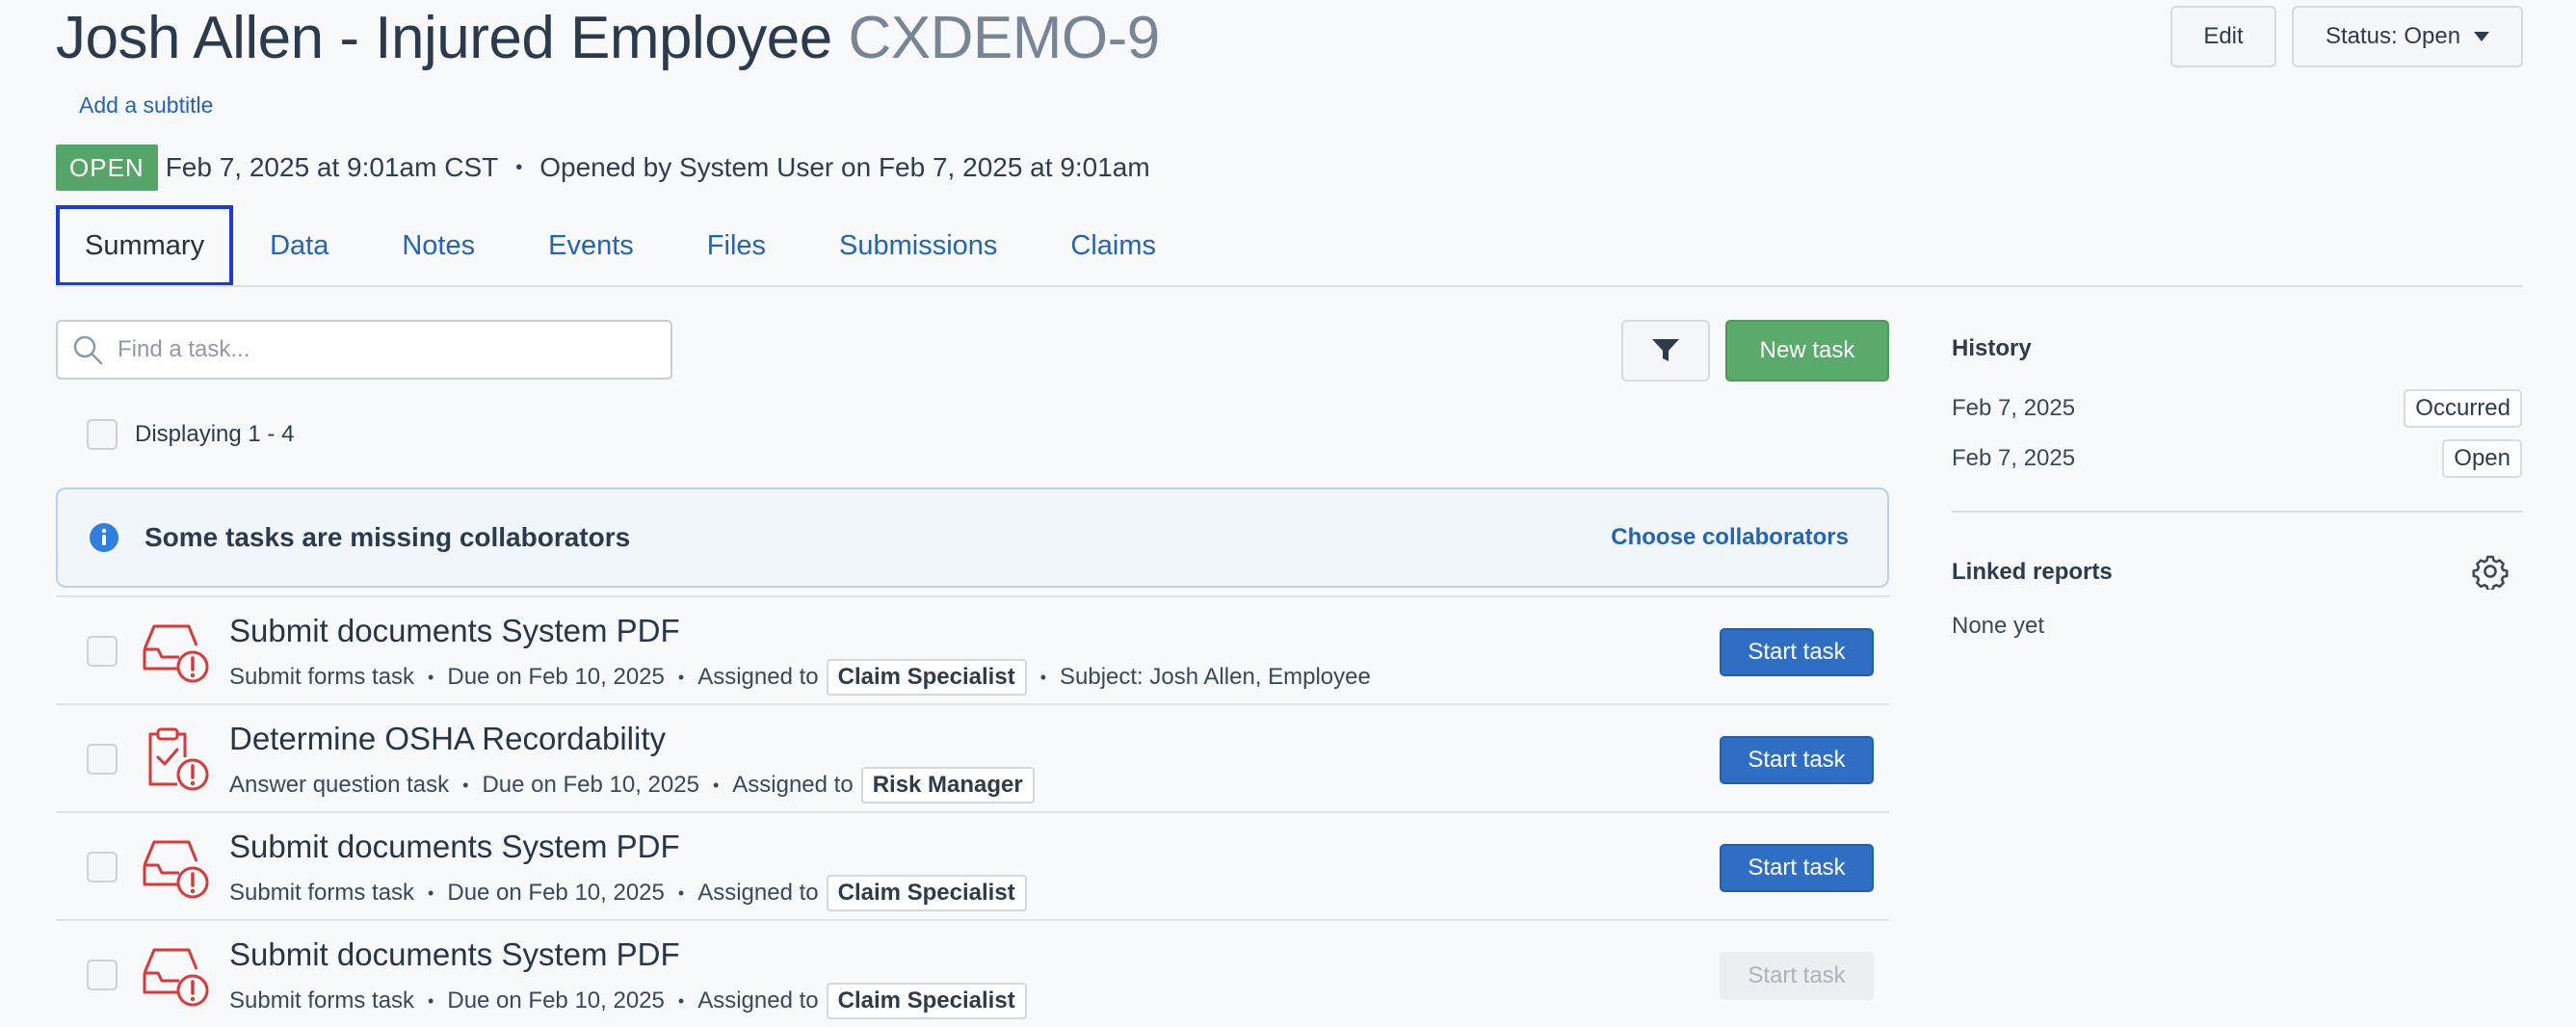 Image resolution: width=2576 pixels, height=1027 pixels. What do you see at coordinates (1797, 976) in the screenshot?
I see `start-task-button-disabled: Start task` at bounding box center [1797, 976].